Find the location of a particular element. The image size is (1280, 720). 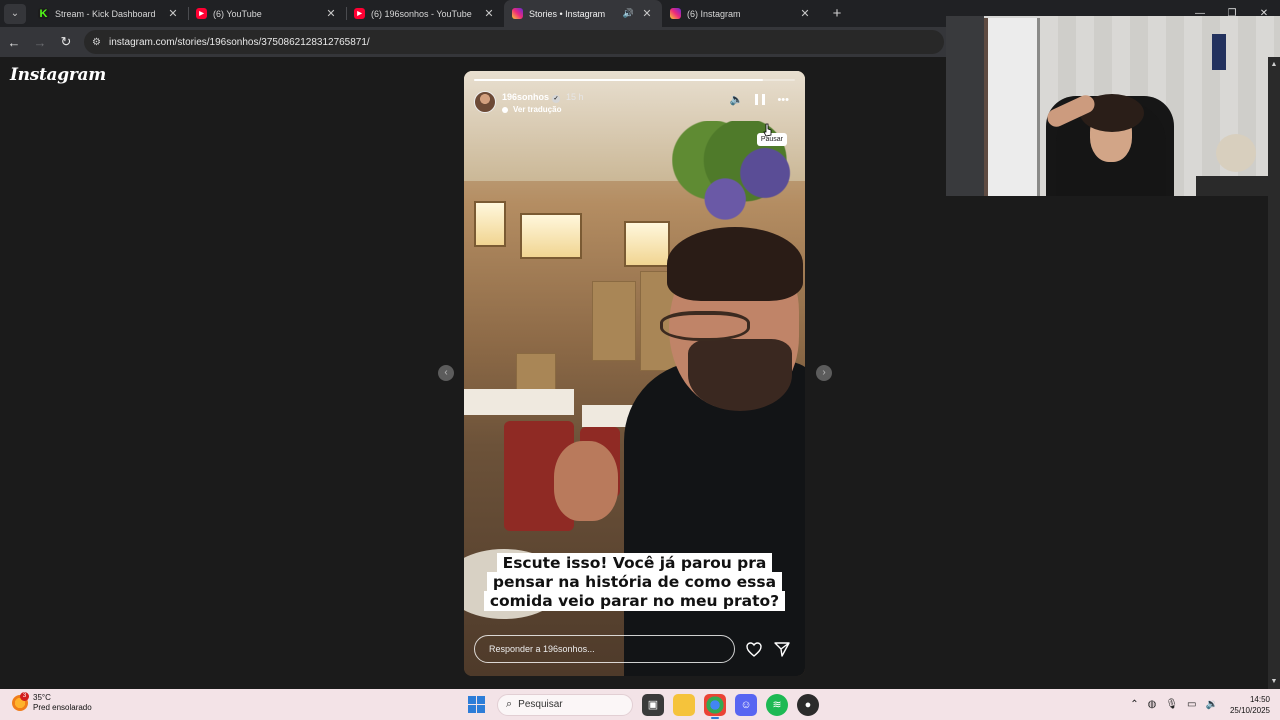

previous-story-button: ‹ is located at coordinates (446, 373).